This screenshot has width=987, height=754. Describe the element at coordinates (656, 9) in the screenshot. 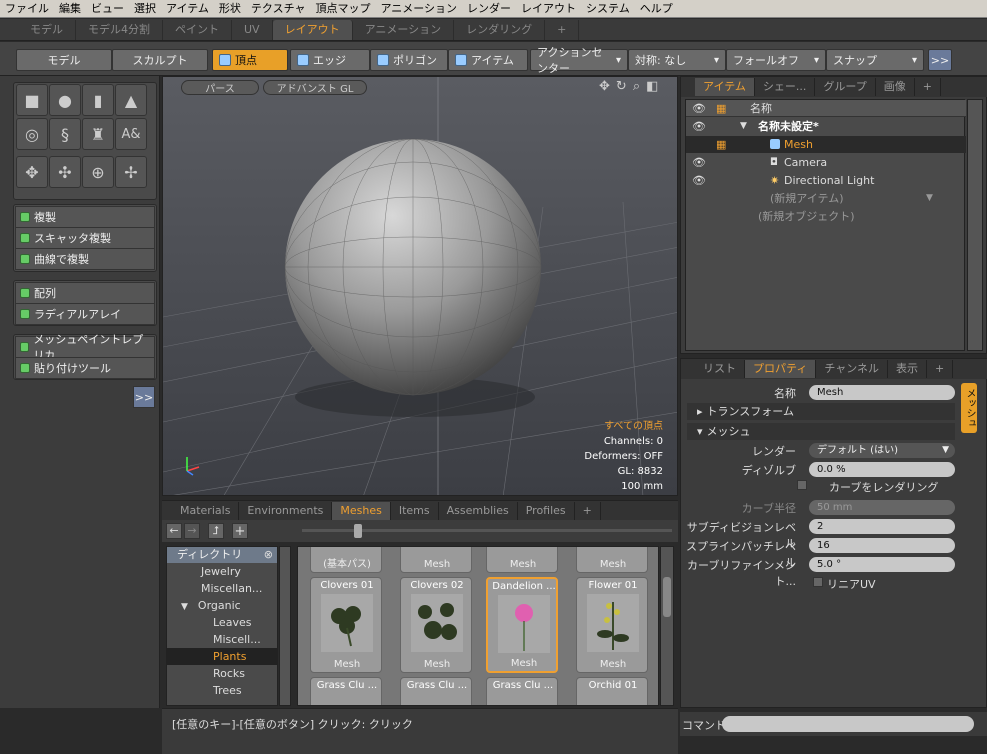

I see `menu-help: ヘルプ` at that location.